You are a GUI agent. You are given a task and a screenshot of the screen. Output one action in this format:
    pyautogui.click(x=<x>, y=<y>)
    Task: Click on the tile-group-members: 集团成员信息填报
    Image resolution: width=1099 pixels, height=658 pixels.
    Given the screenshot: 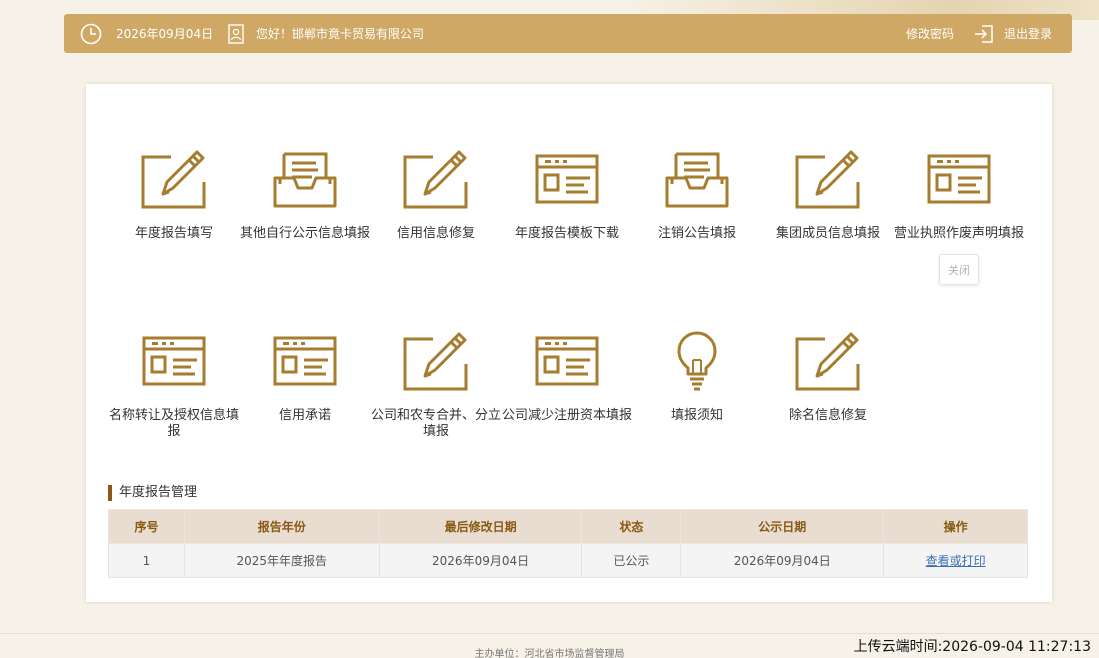 What is the action you would take?
    pyautogui.click(x=828, y=195)
    